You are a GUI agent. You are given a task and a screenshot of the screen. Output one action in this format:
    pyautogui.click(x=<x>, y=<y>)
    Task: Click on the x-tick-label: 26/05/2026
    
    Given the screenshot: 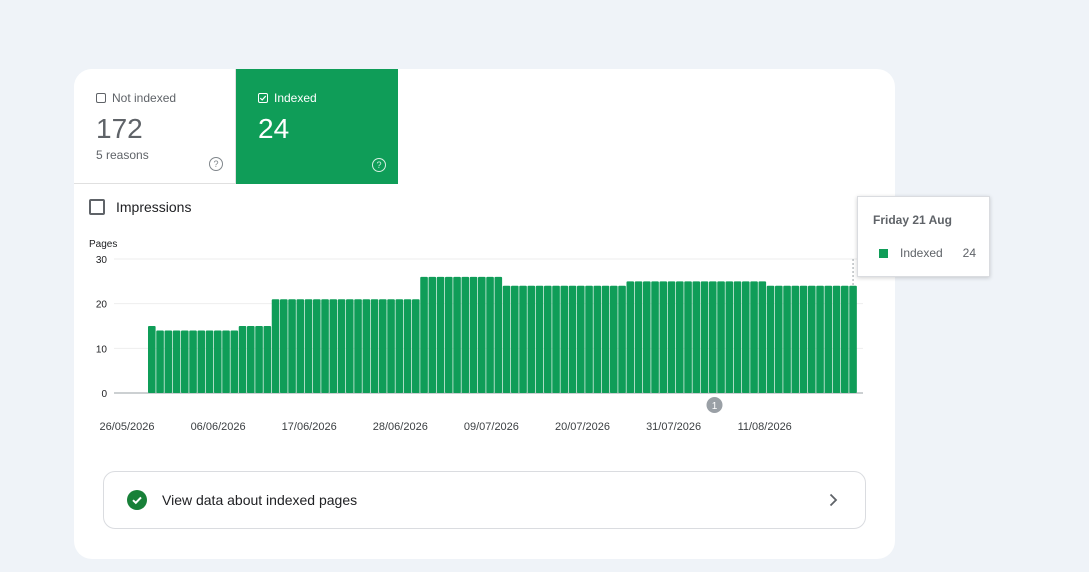 What is the action you would take?
    pyautogui.click(x=126, y=427)
    